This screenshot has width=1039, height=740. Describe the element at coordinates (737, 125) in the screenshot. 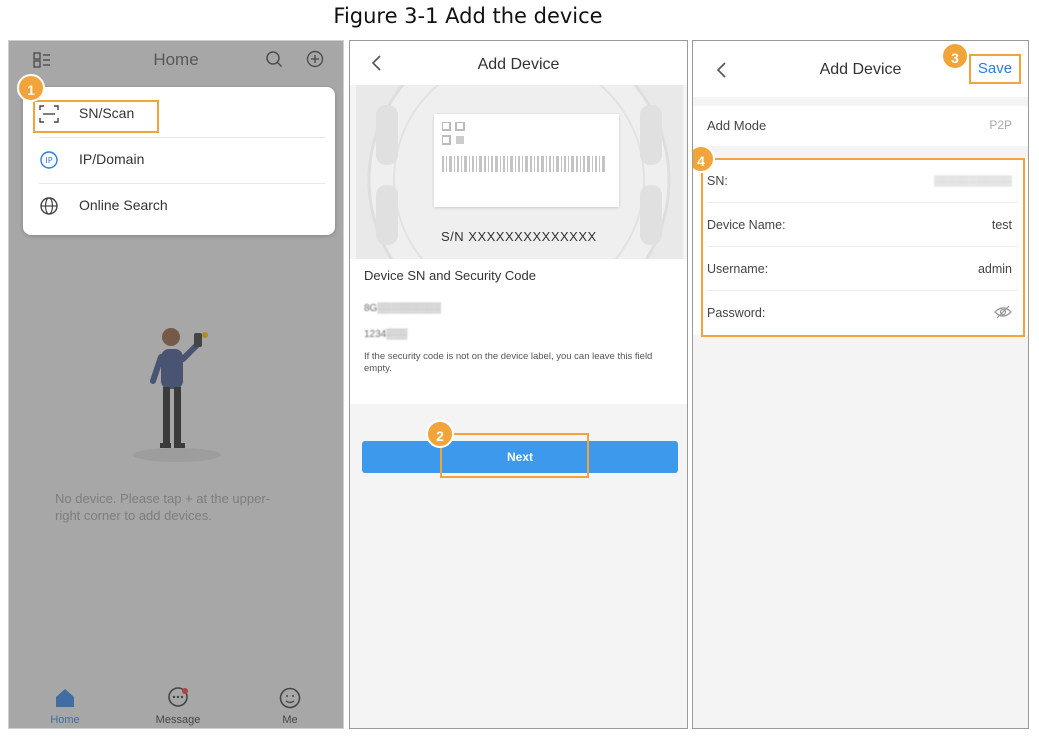

I see `add-mode-label: Add Mode` at that location.